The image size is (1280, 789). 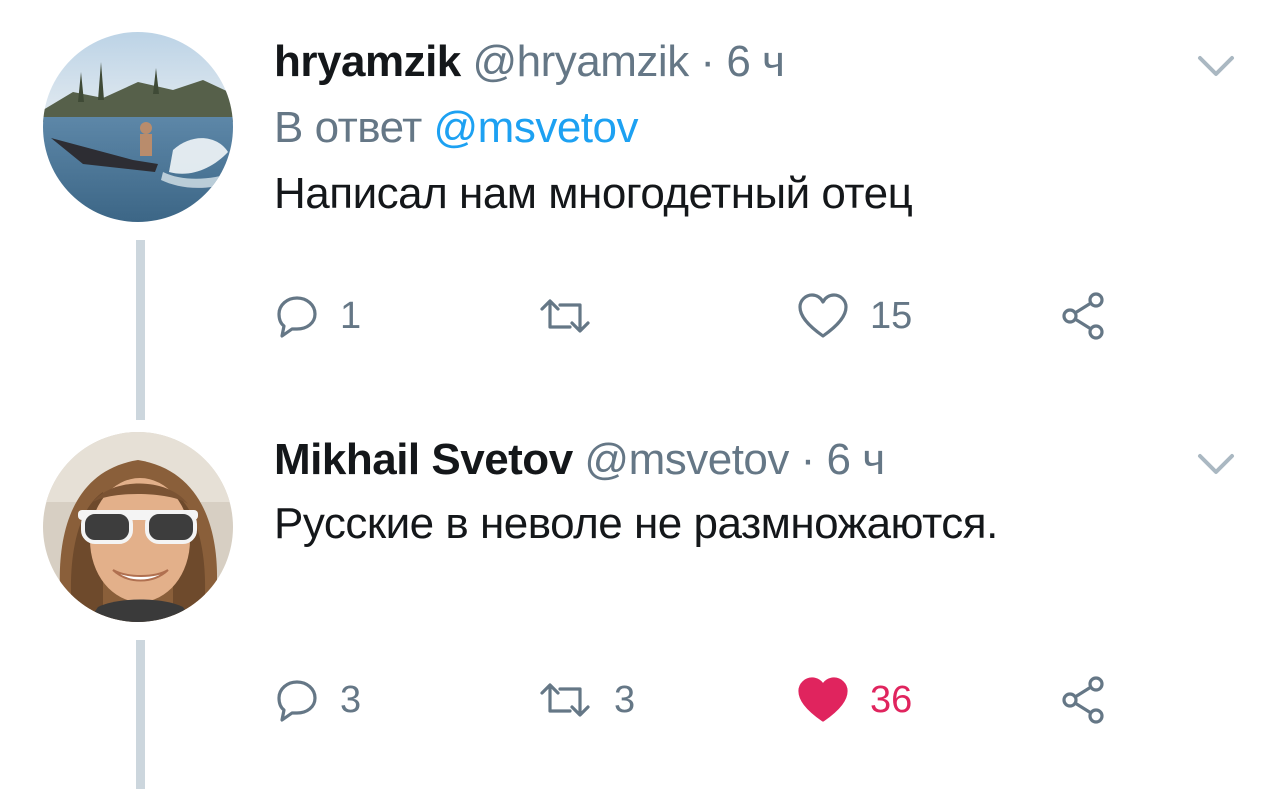 I want to click on reply-mention-link: @msvetov, so click(x=536, y=127).